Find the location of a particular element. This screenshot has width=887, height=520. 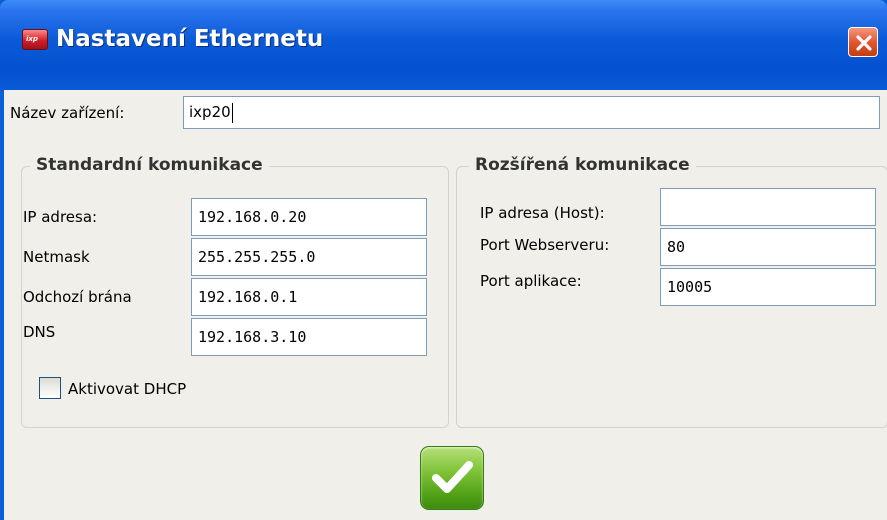

app-port-label: Port aplikace: is located at coordinates (531, 281).